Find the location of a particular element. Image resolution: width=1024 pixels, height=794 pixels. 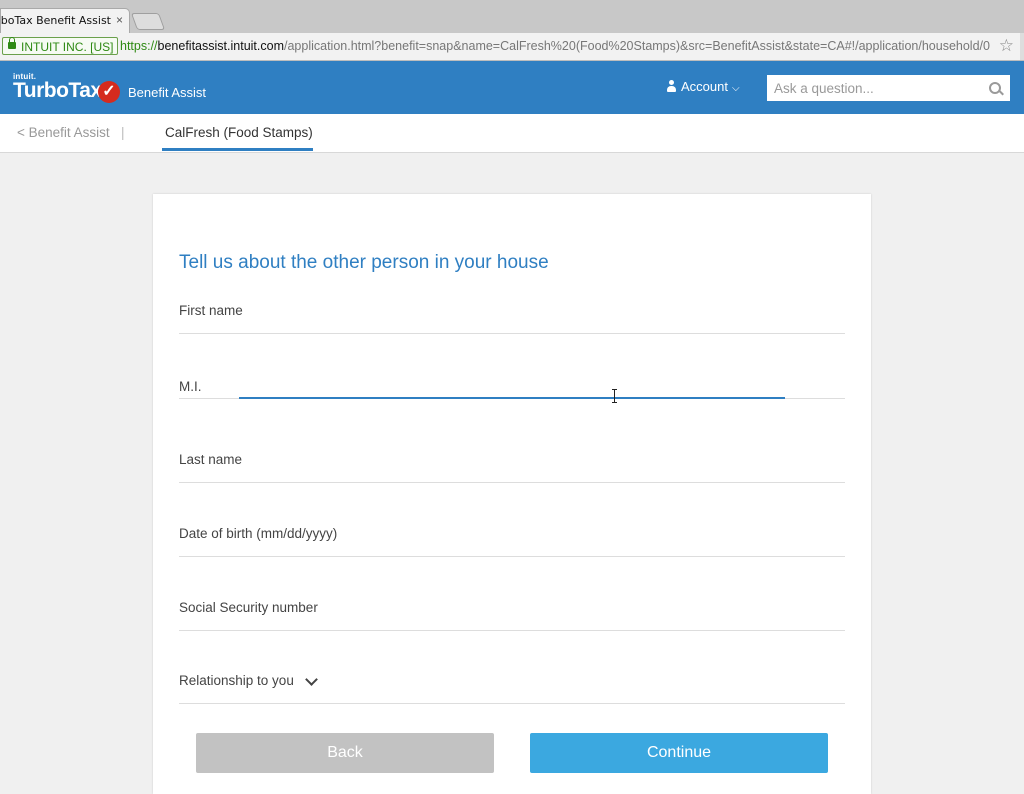

search-input is located at coordinates (888, 88).